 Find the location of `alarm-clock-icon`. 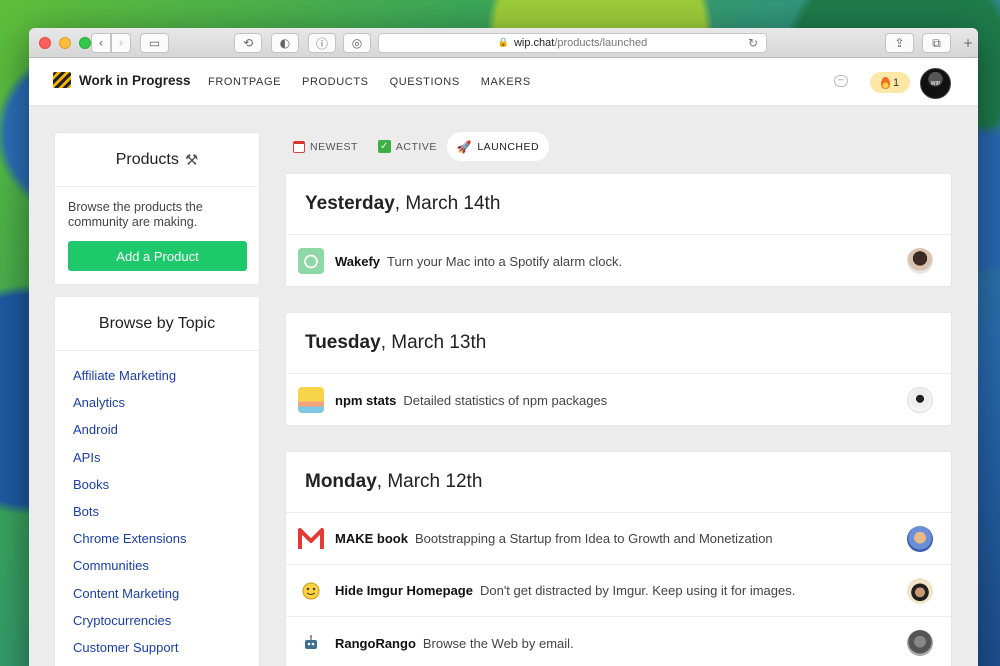

alarm-clock-icon is located at coordinates (311, 261).